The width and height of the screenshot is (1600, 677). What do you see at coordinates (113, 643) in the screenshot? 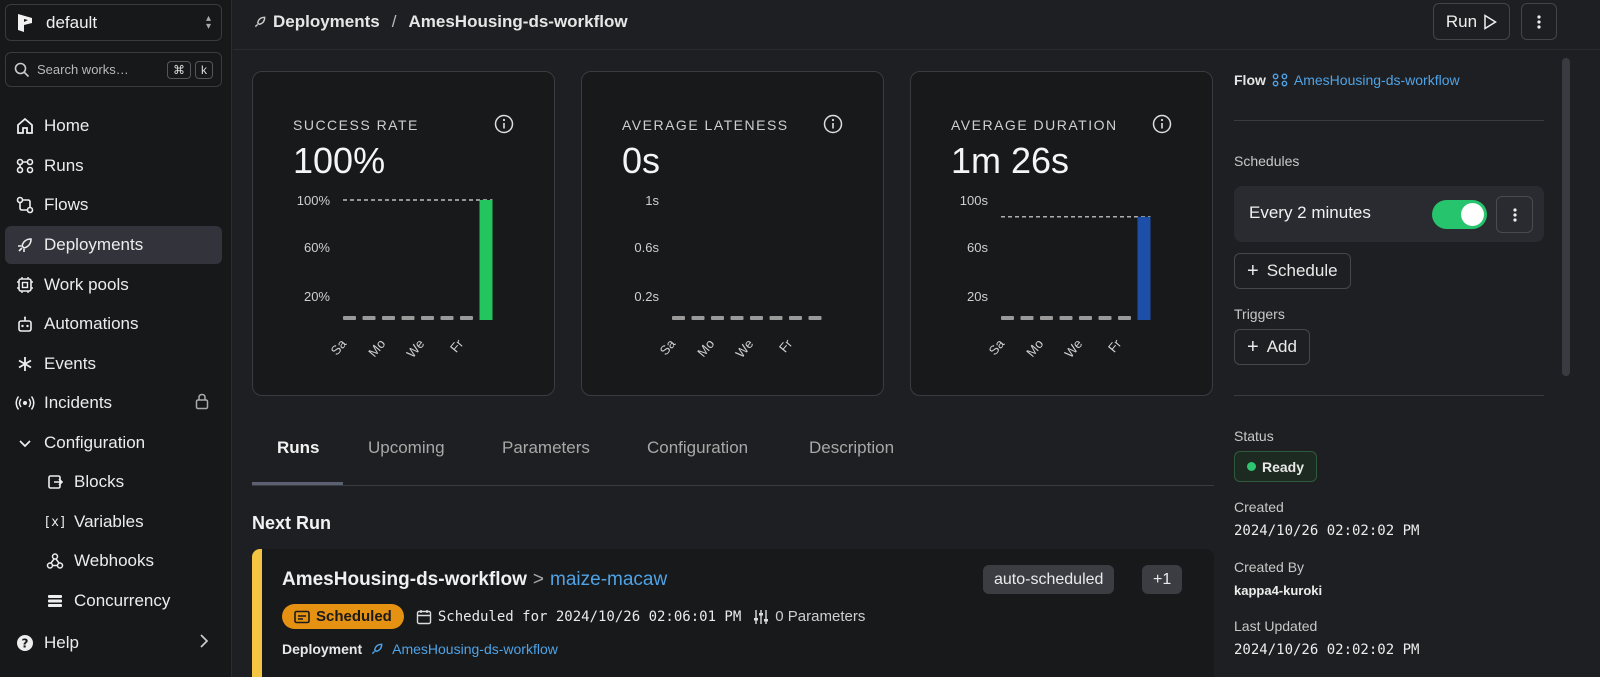
I see `sidebar-item-help: ? Help` at bounding box center [113, 643].